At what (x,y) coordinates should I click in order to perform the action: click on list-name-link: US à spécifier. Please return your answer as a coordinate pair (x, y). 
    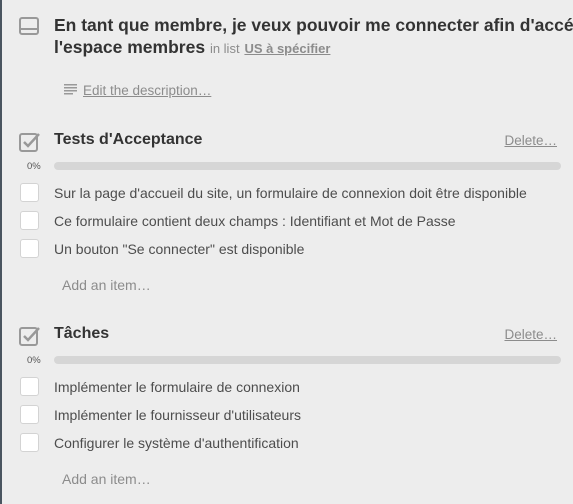
    Looking at the image, I should click on (287, 48).